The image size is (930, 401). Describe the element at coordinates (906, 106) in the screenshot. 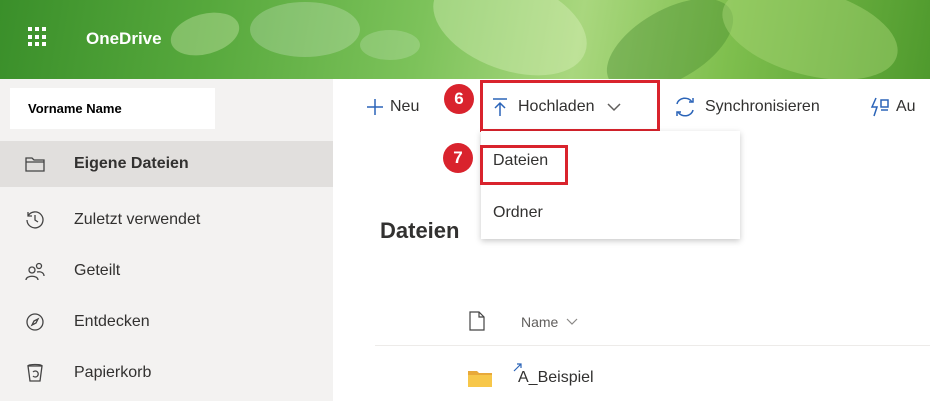

I see `automate-button-label: Au` at that location.